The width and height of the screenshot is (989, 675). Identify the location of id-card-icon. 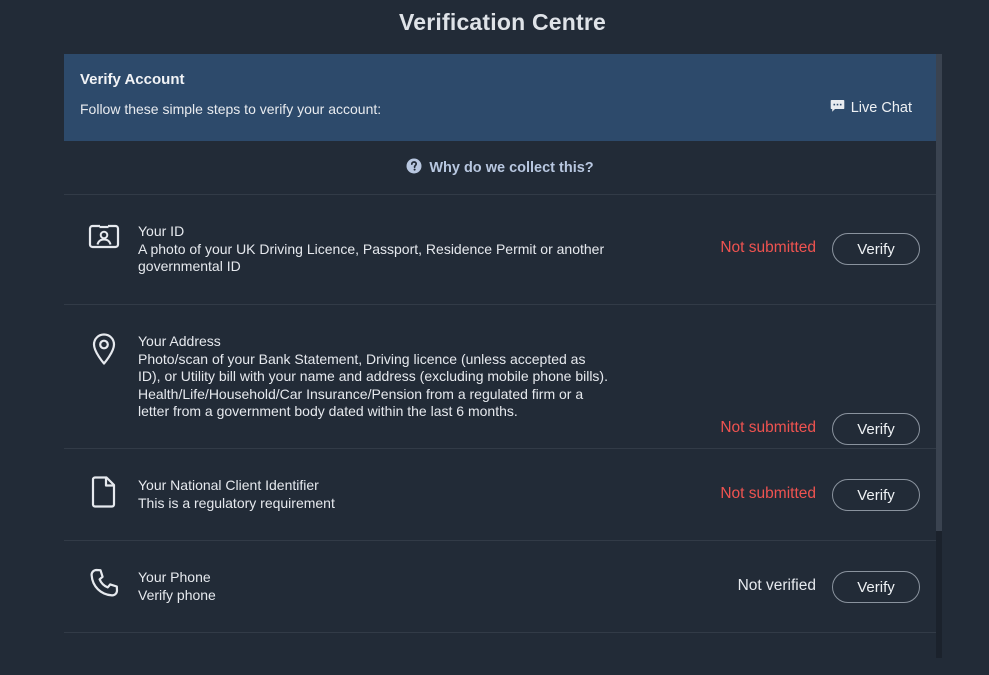
(104, 240).